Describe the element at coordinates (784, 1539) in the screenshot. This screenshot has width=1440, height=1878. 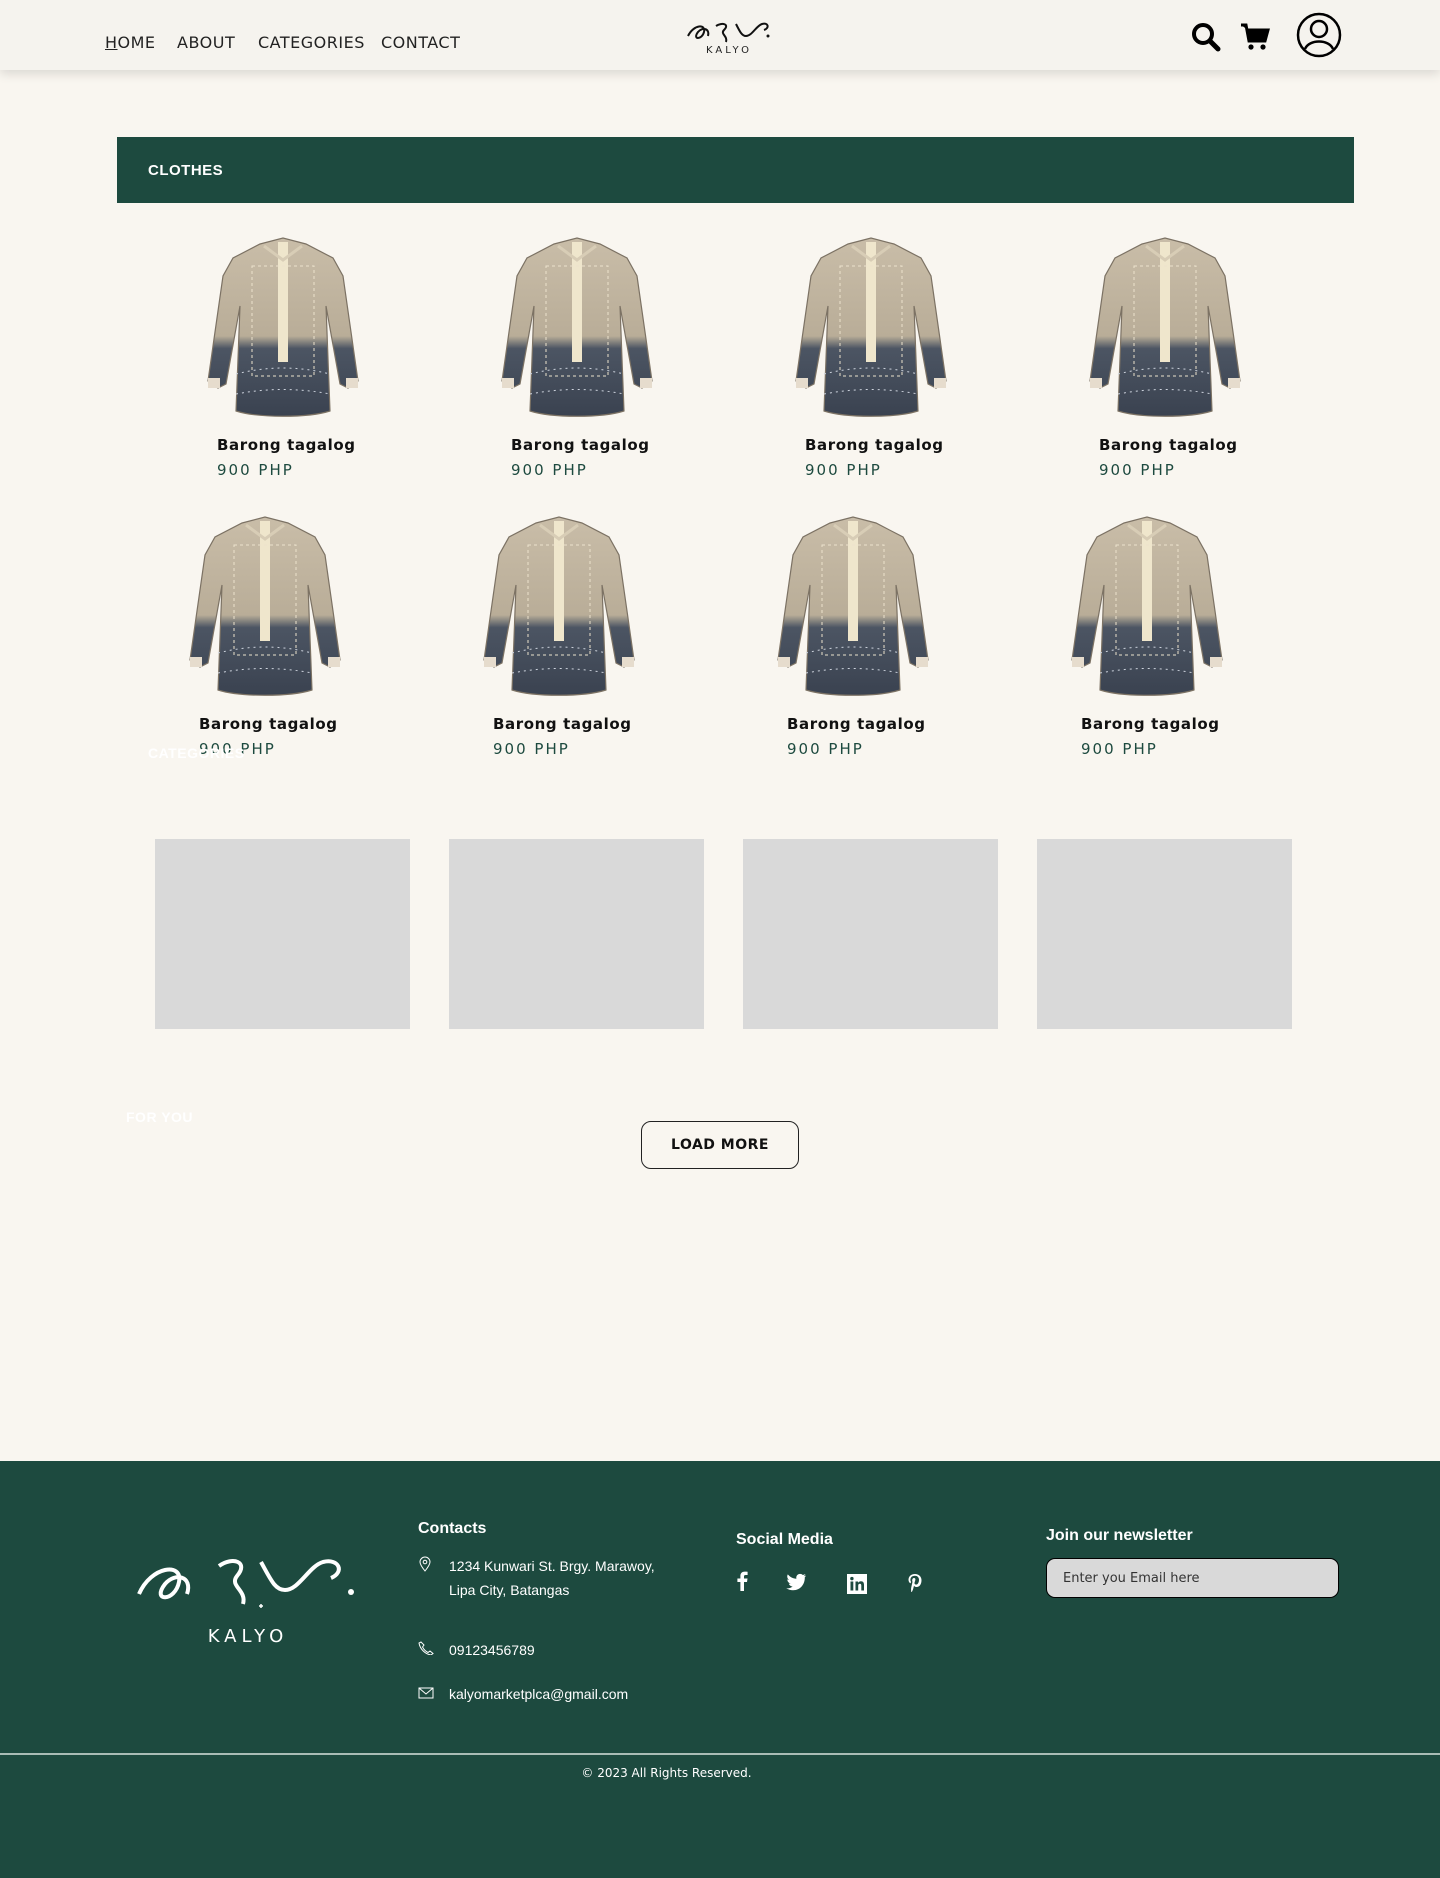
I see `footer-social-title: Social Media` at that location.